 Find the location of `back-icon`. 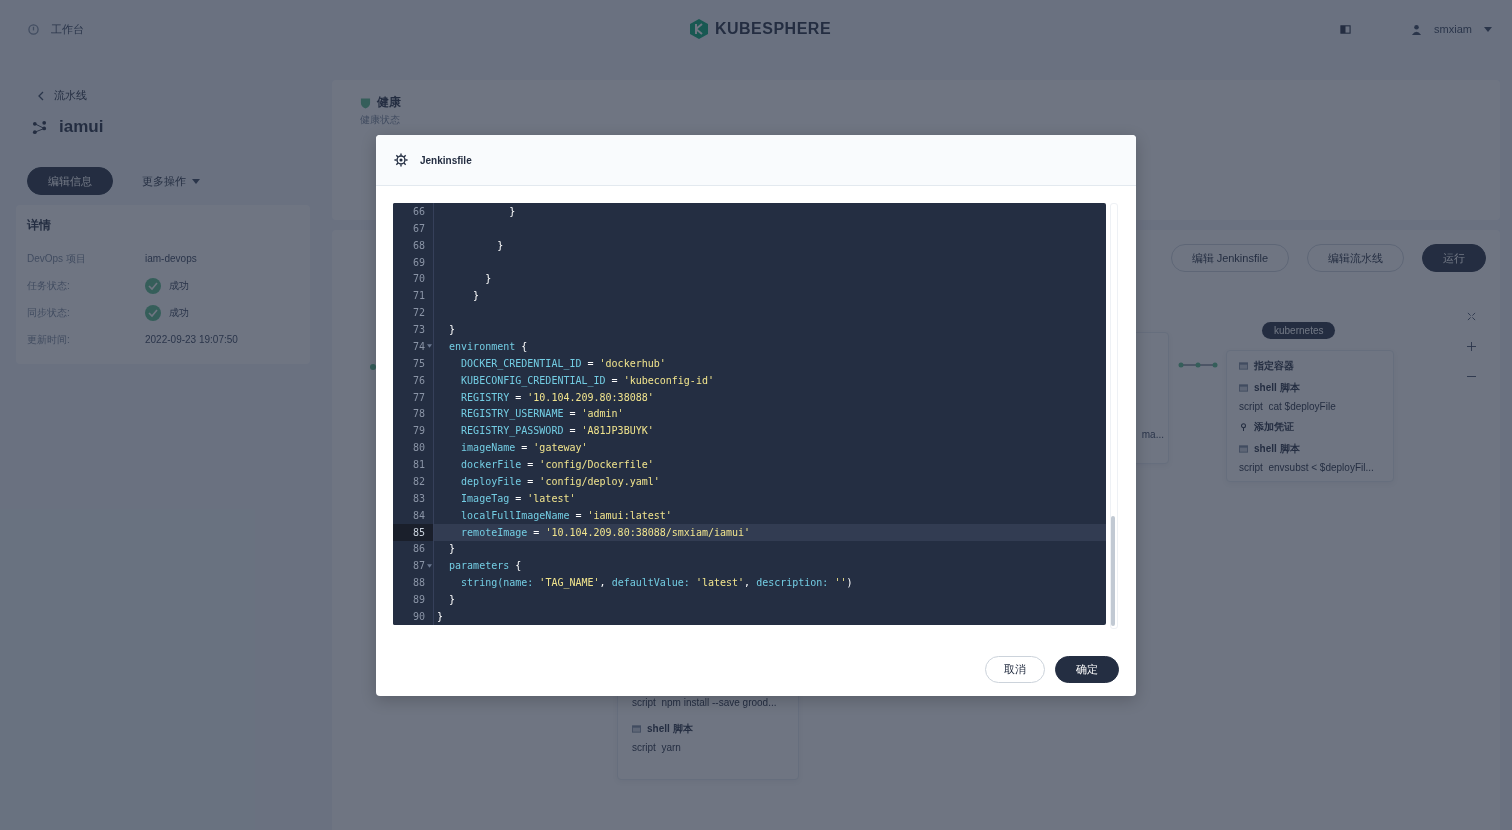

back-icon is located at coordinates (41, 95).